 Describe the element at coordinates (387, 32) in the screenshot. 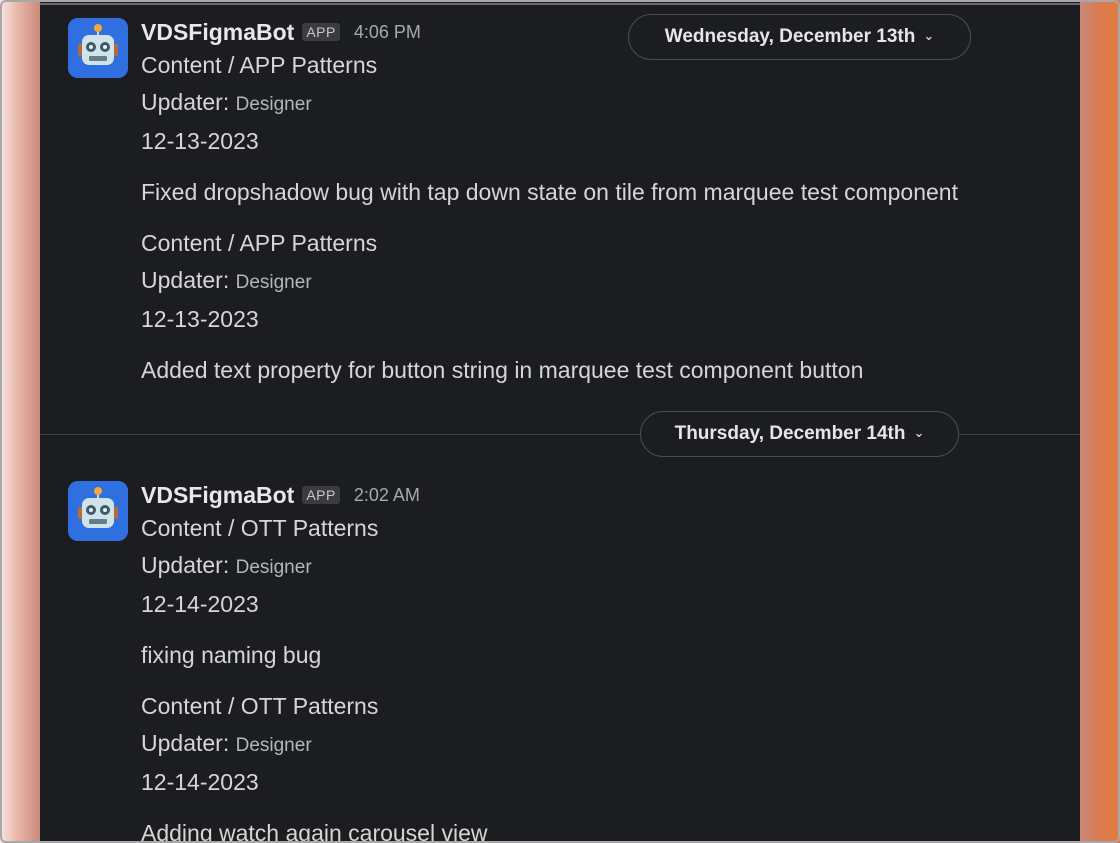

I see `timestamp: 4:06 PM` at that location.